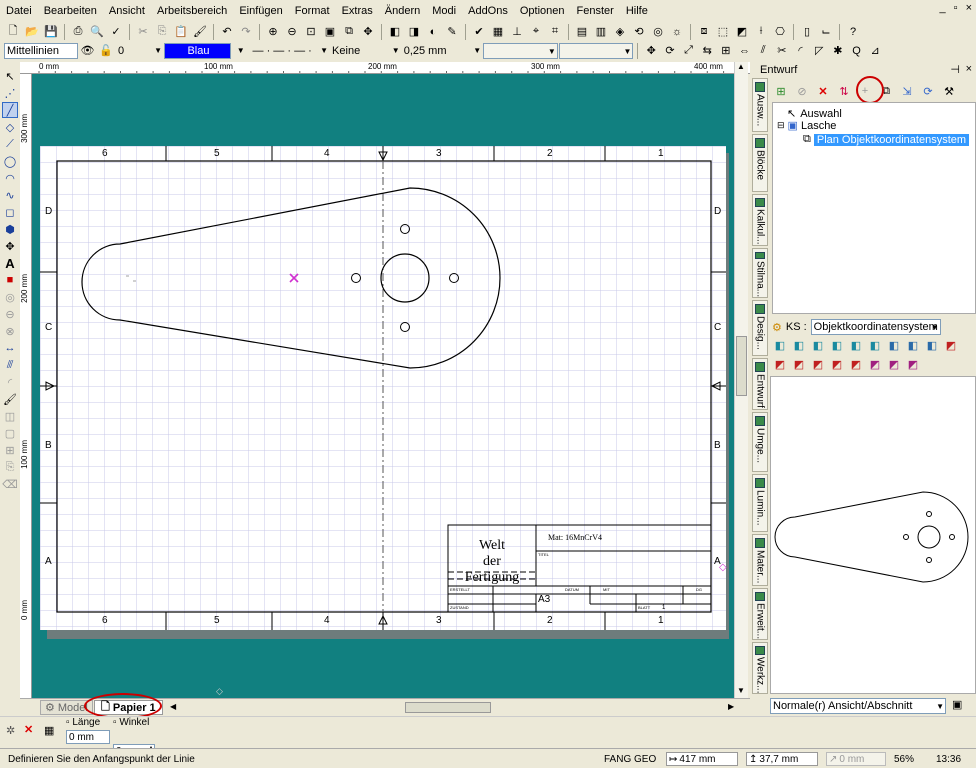  I want to click on linetype-select: — · — · — · ▼, so click(290, 51).